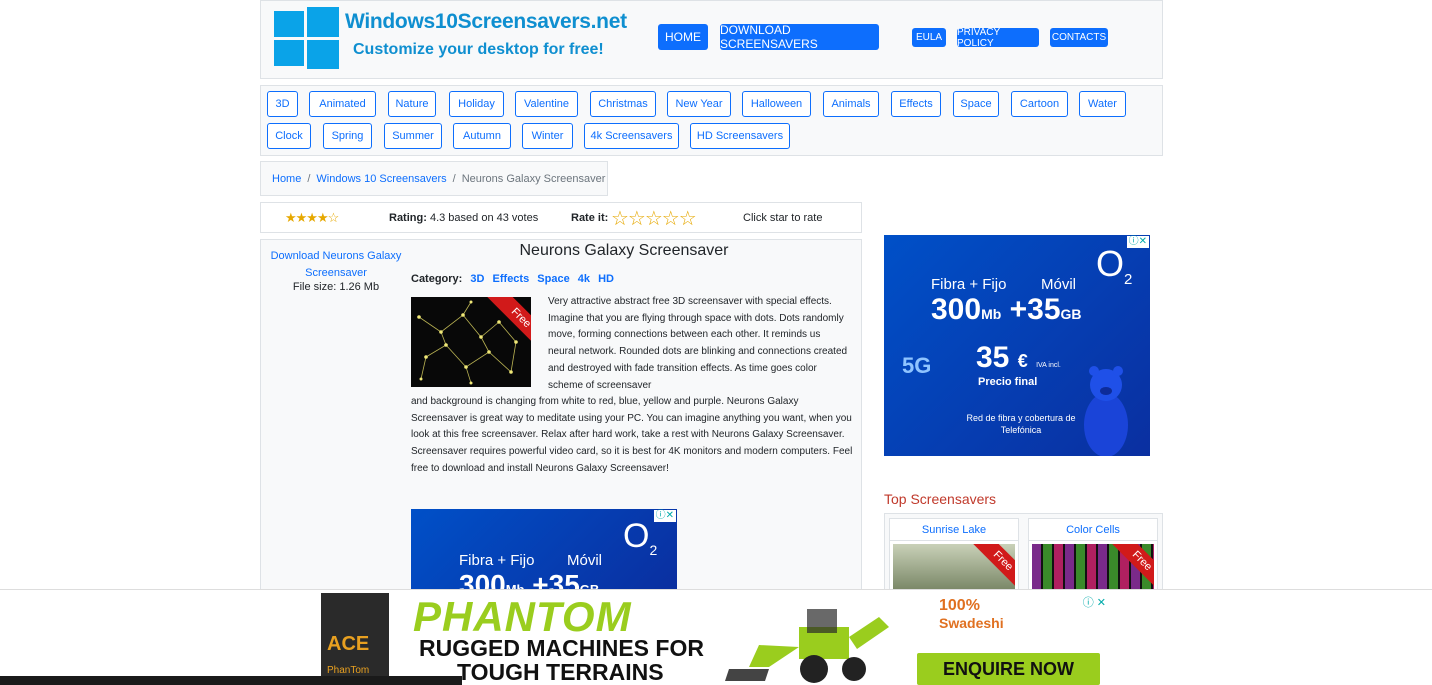  What do you see at coordinates (312, 217) in the screenshot?
I see `average-rating-stars-icon: ★★★★☆` at bounding box center [312, 217].